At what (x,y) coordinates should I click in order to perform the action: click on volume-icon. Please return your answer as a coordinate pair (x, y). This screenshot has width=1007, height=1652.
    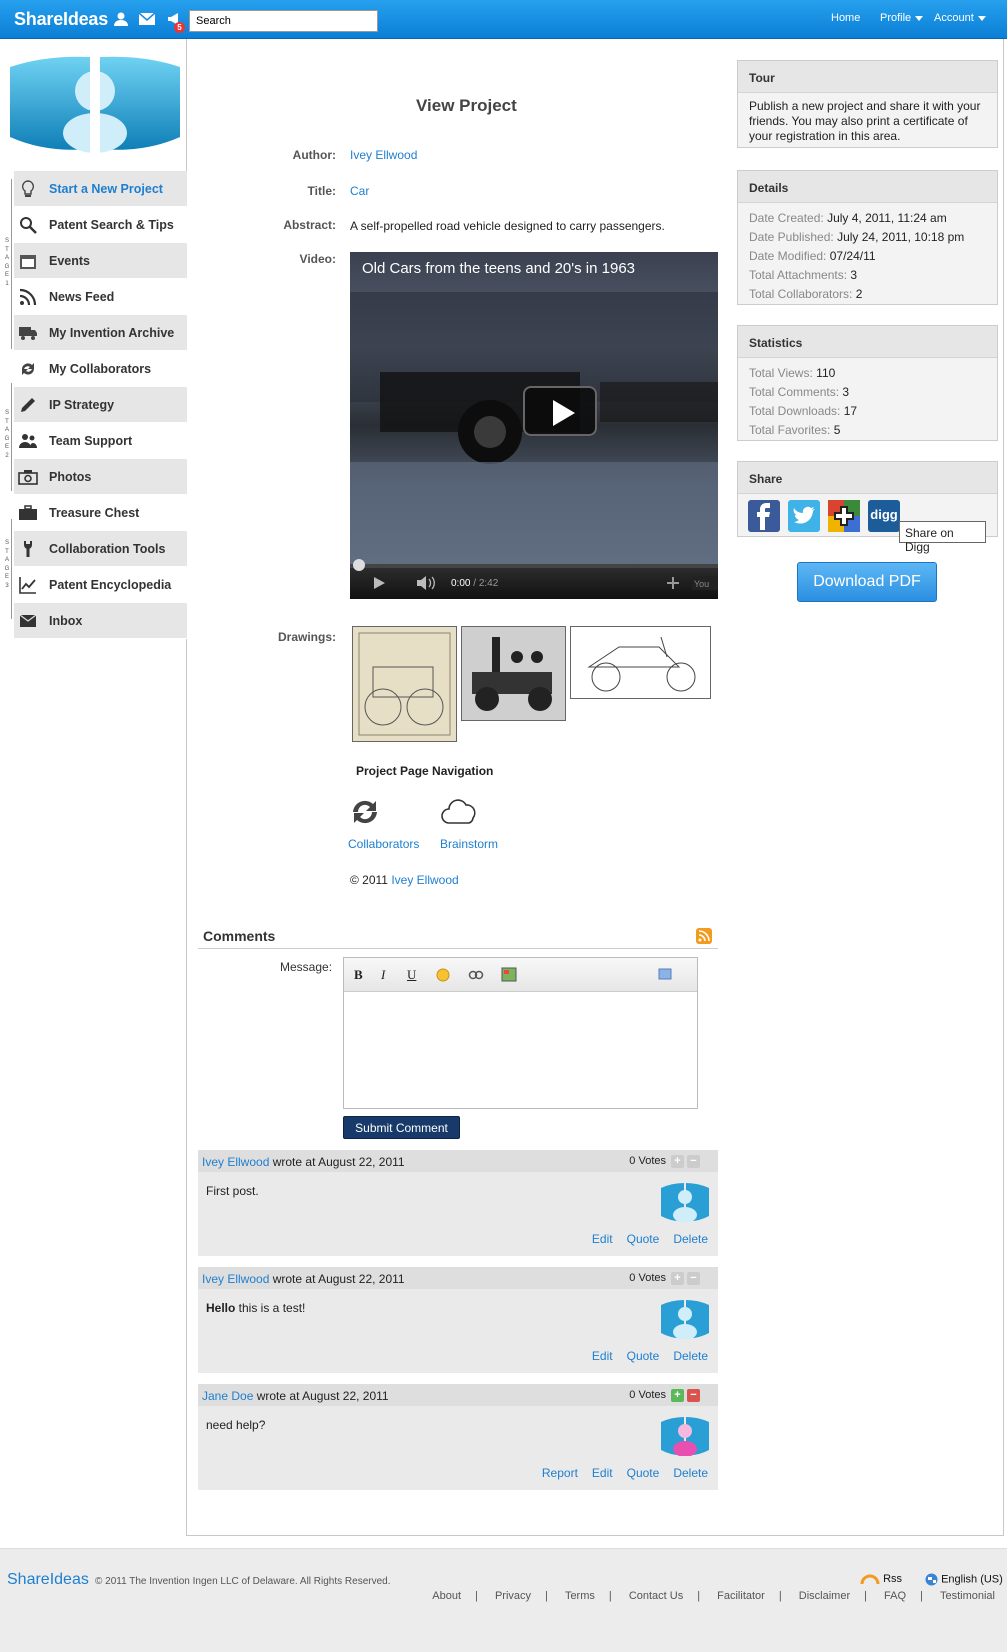
    Looking at the image, I should click on (426, 583).